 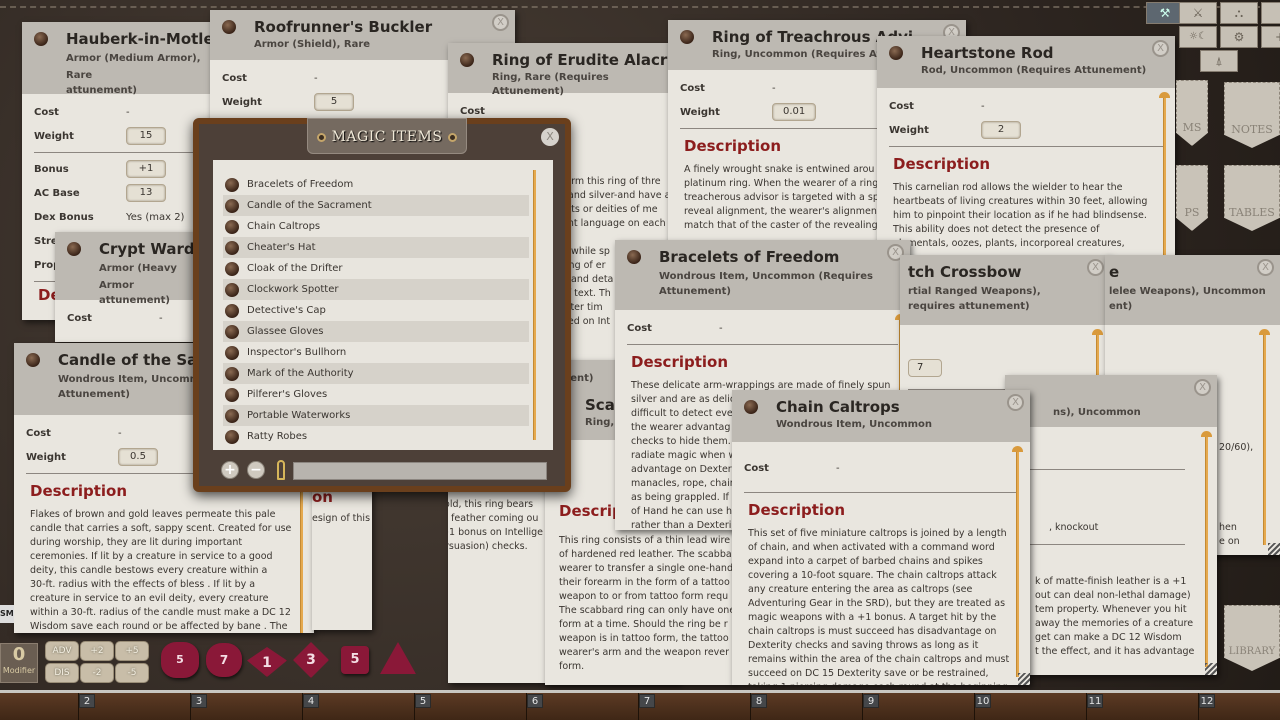 What do you see at coordinates (376, 226) in the screenshot?
I see `magic-item-list-item: Chain Caltrops` at bounding box center [376, 226].